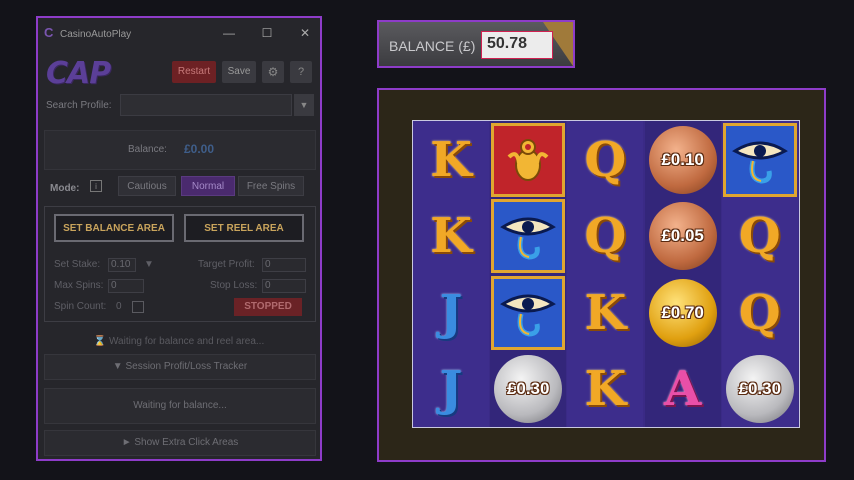 This screenshot has width=854, height=480. Describe the element at coordinates (180, 443) in the screenshot. I see `extra-click-areas-toggle: ► Show Extra Click Areas` at that location.